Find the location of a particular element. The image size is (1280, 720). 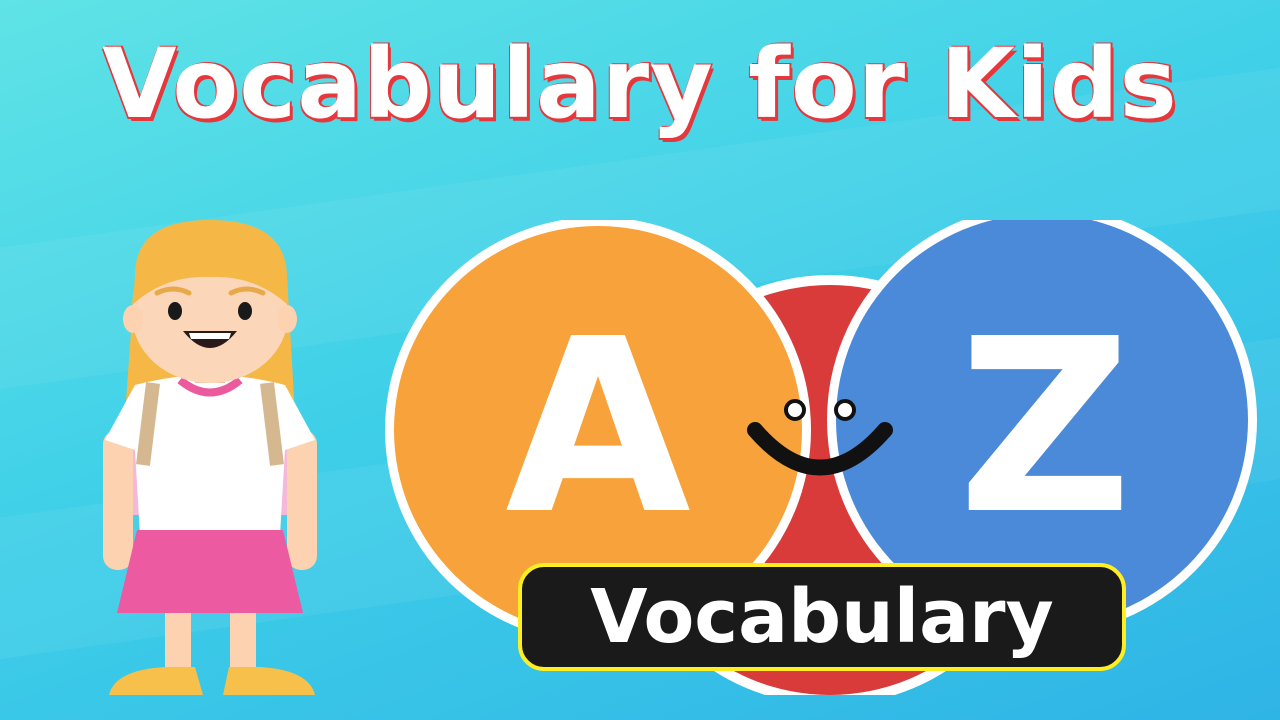

vocabulary-badge: Vocabulary is located at coordinates (822, 617).